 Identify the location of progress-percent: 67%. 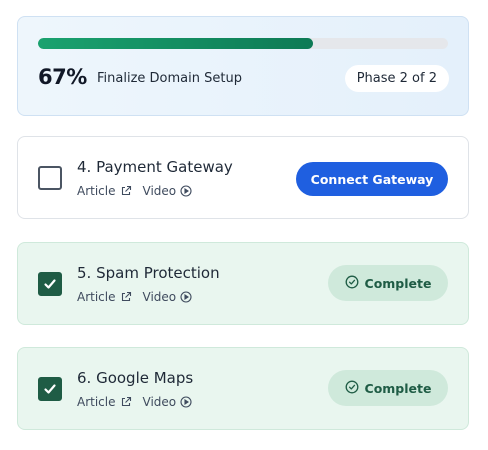
(62, 77).